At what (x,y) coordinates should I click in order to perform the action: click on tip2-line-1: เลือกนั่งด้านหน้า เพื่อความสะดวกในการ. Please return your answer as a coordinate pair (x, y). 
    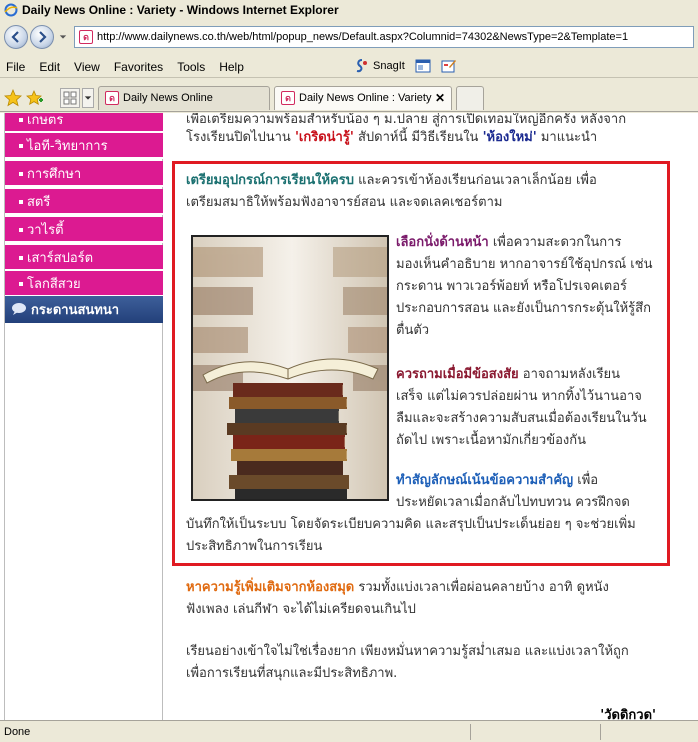
    Looking at the image, I should click on (509, 242).